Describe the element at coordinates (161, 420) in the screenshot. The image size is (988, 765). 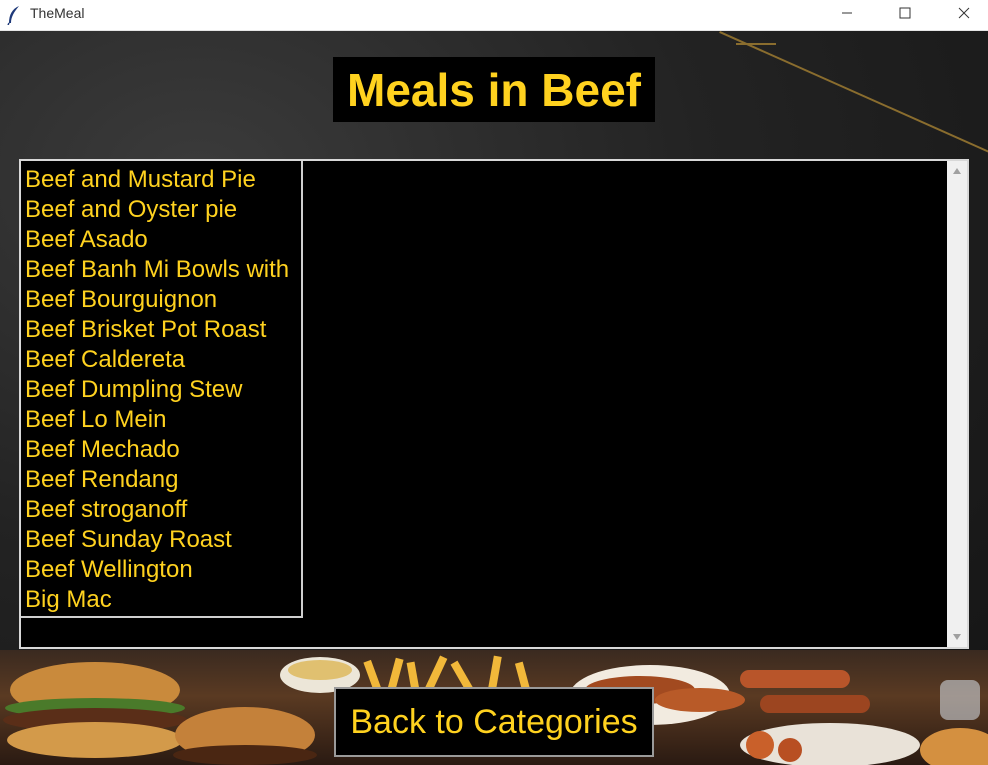
I see `list-item: Beef Lo Mein` at that location.